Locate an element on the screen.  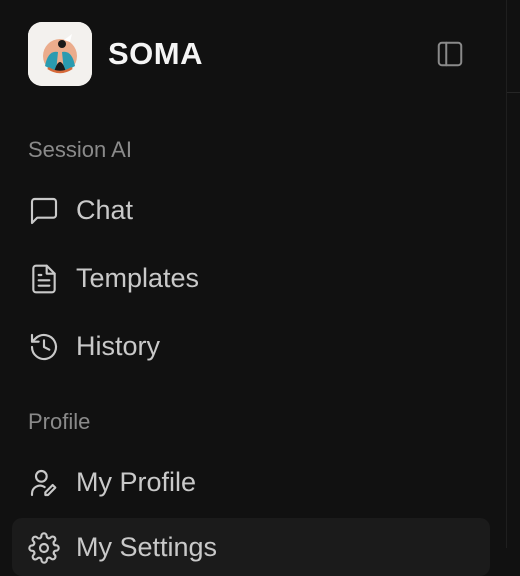
main-panel-edge is located at coordinates (513, 274).